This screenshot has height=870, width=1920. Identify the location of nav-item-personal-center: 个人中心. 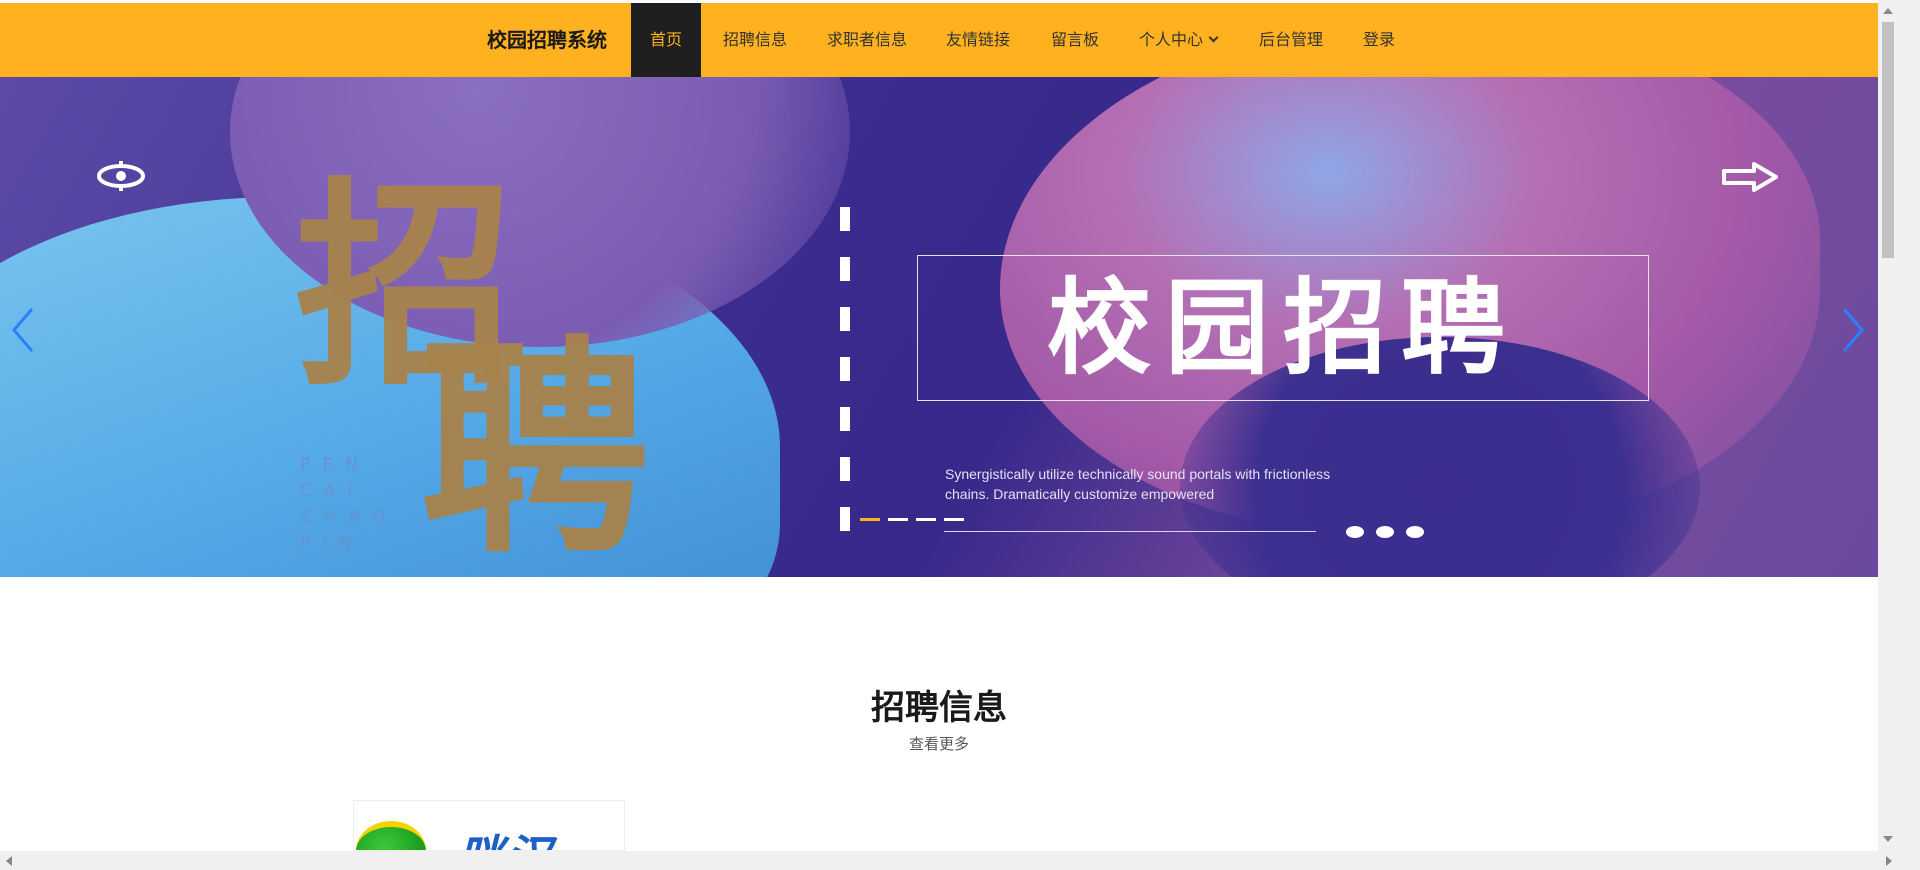
(1179, 40).